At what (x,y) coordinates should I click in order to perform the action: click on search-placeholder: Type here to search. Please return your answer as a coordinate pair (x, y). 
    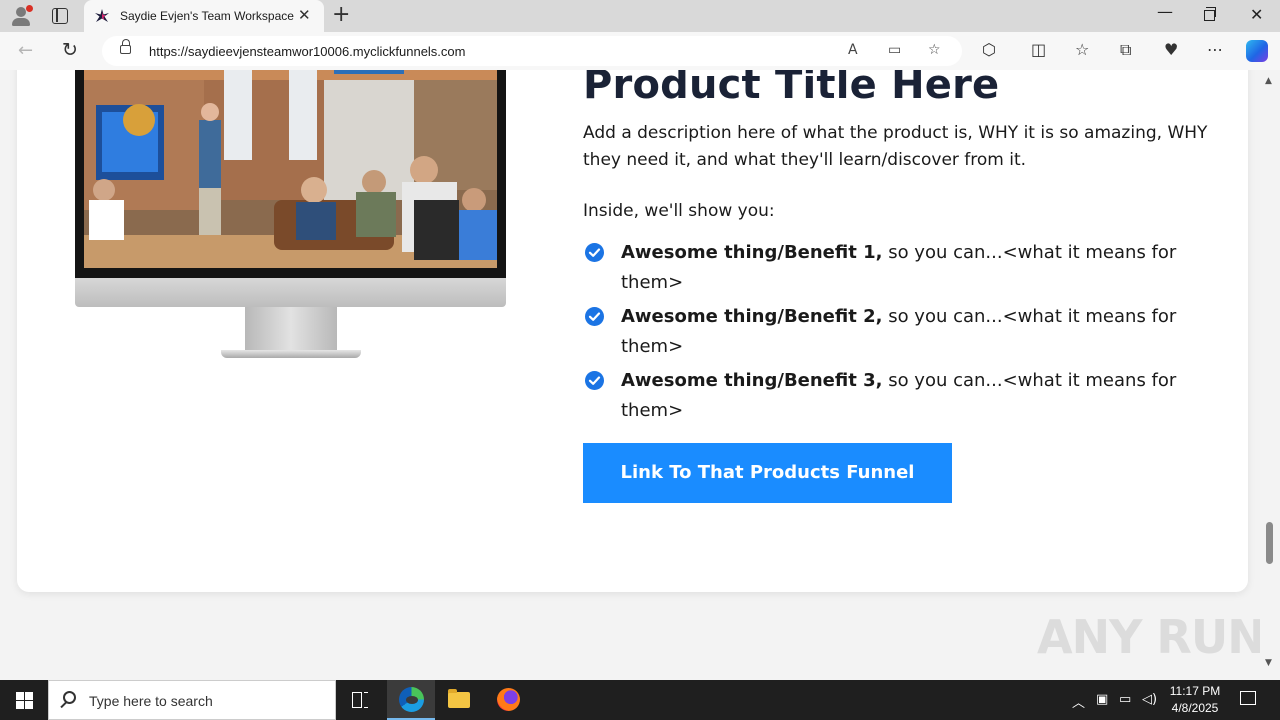
    Looking at the image, I should click on (151, 701).